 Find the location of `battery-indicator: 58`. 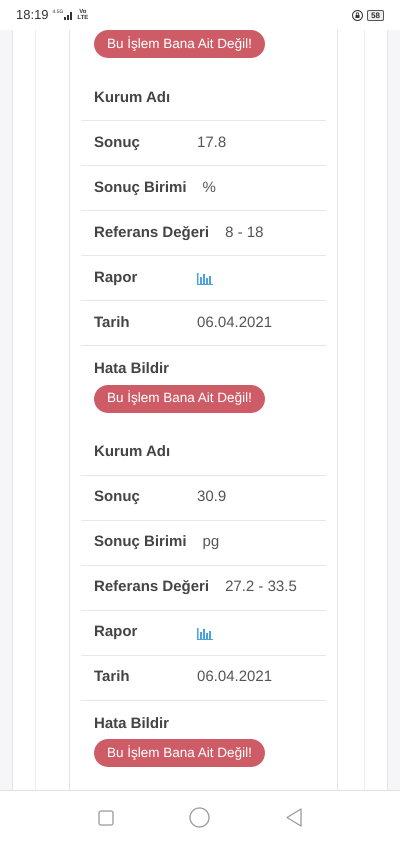

battery-indicator: 58 is located at coordinates (375, 15).